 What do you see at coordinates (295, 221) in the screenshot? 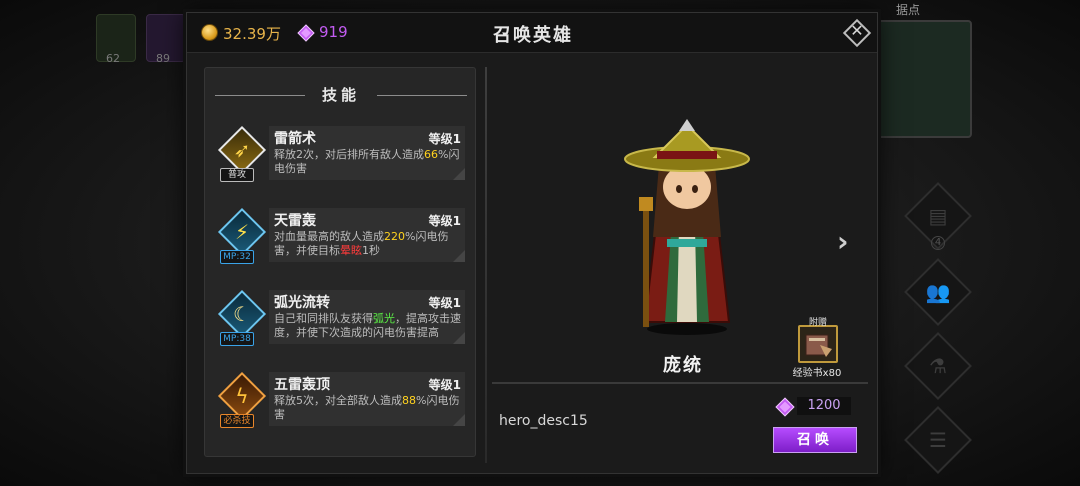
I see `skill-name: 天雷轰` at bounding box center [295, 221].